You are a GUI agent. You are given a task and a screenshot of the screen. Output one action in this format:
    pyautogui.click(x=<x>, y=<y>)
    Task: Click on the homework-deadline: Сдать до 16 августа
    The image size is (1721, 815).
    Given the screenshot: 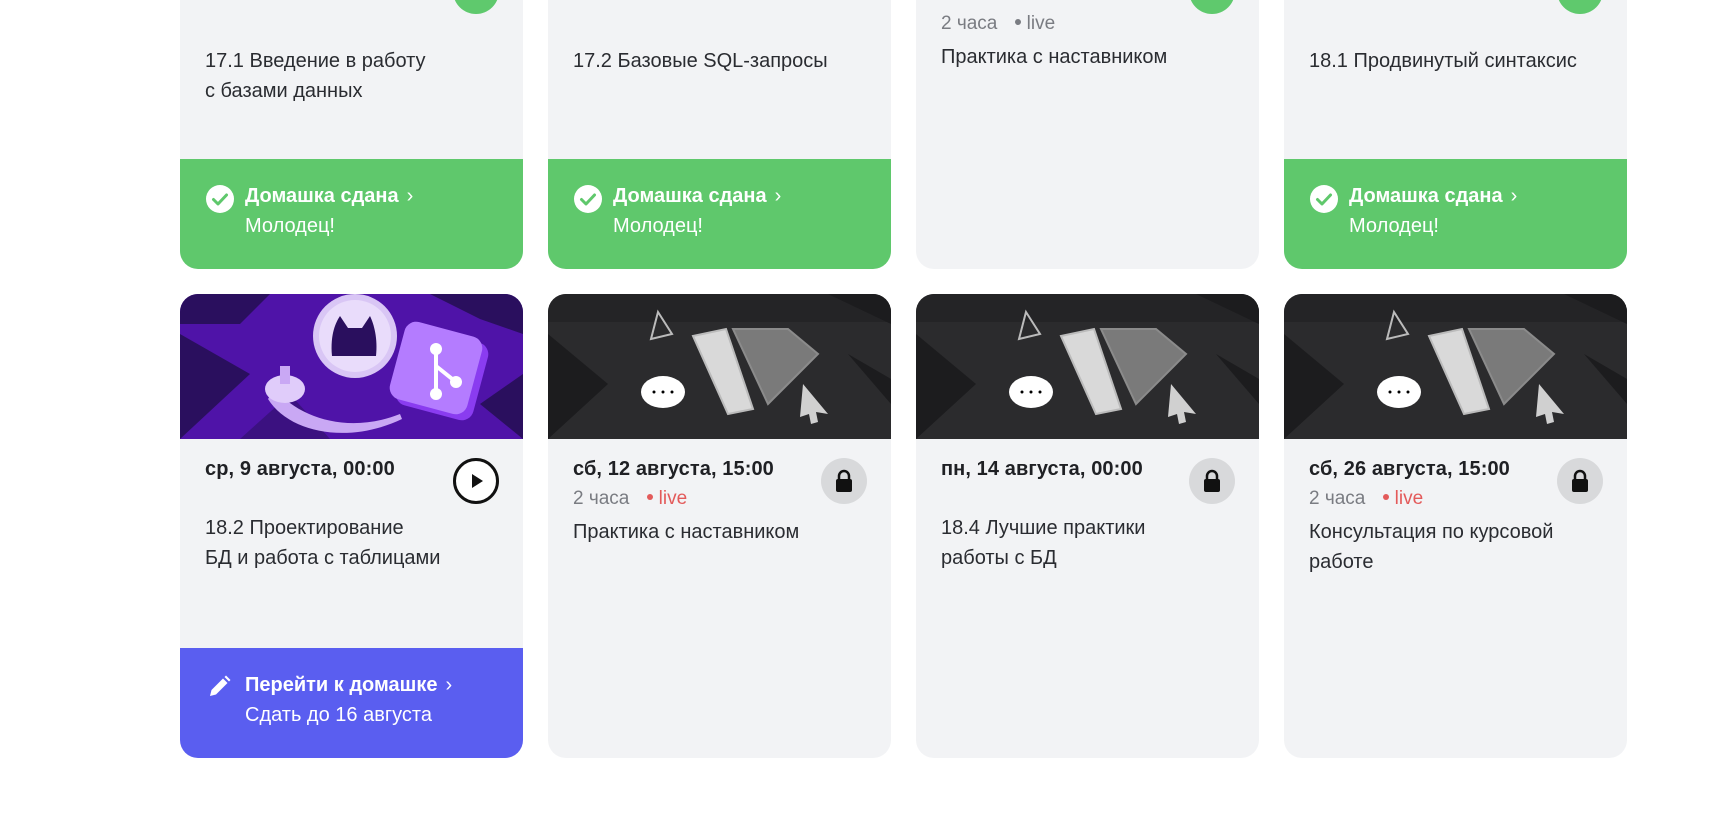 What is the action you would take?
    pyautogui.click(x=338, y=715)
    